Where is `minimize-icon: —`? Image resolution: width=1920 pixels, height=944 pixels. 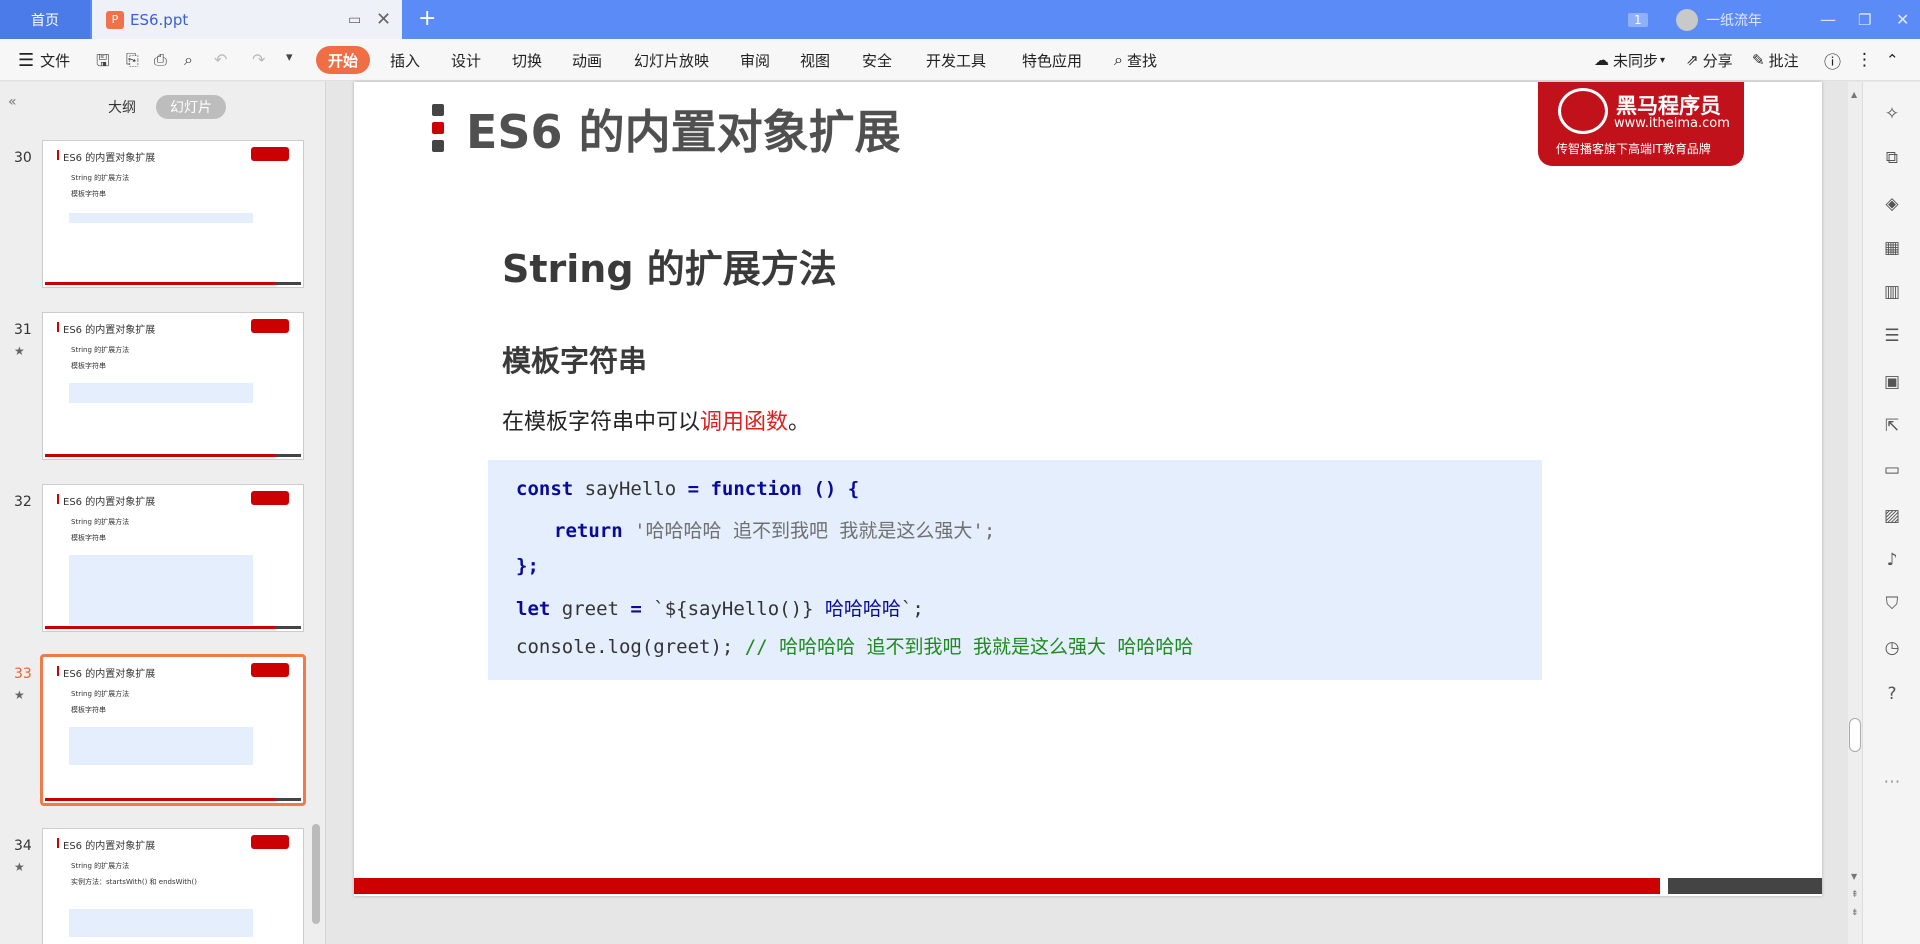
minimize-icon: — is located at coordinates (1828, 19).